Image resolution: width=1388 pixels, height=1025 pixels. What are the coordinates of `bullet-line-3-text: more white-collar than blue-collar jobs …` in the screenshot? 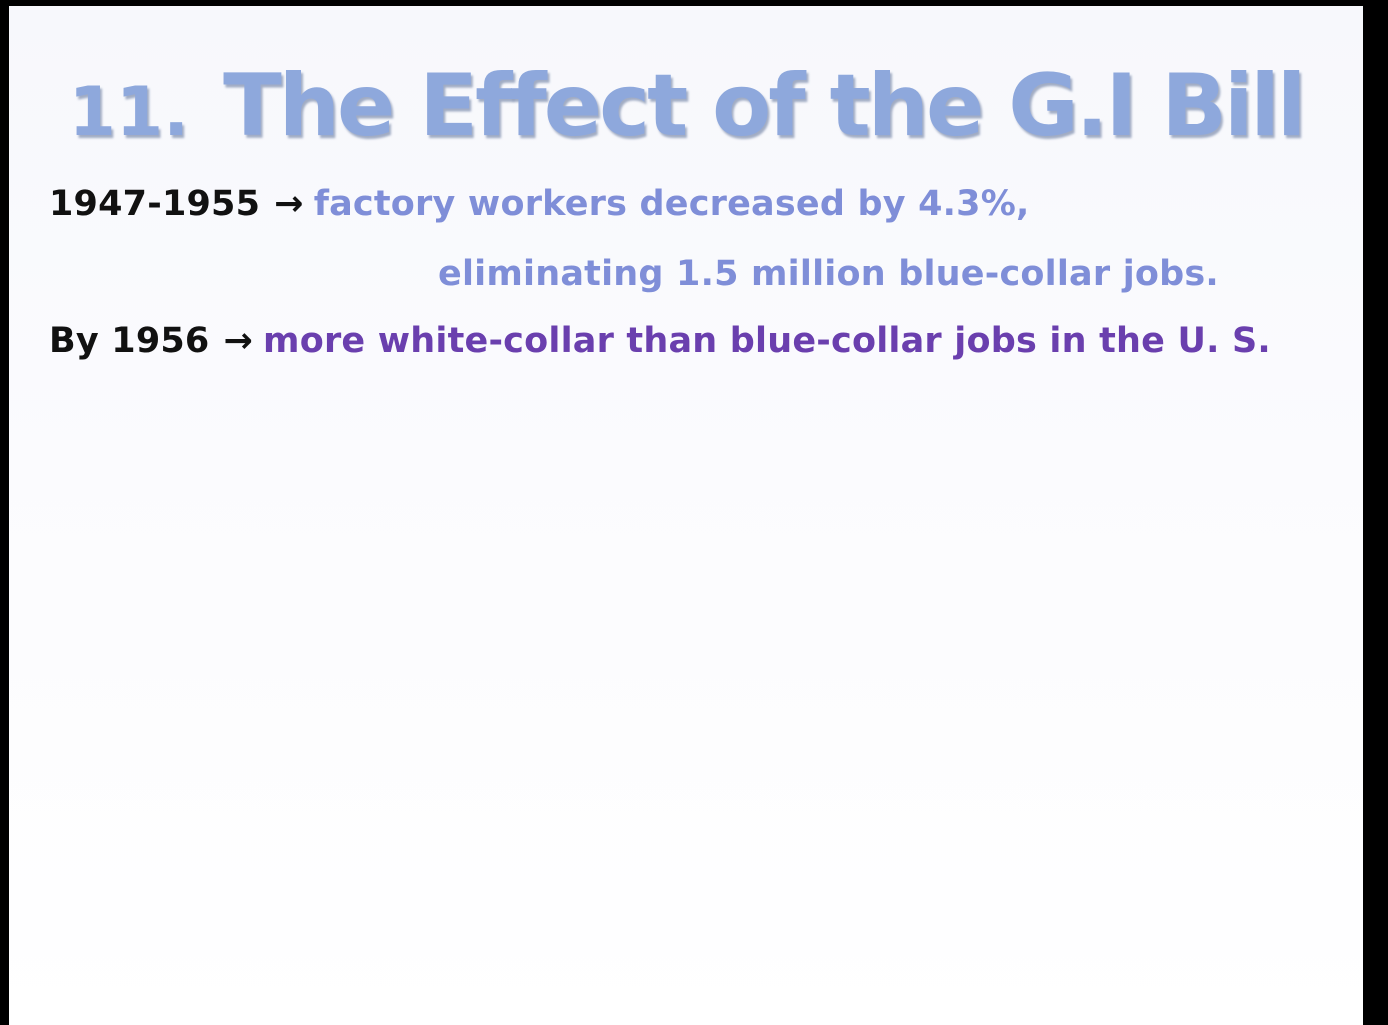 It's located at (767, 341).